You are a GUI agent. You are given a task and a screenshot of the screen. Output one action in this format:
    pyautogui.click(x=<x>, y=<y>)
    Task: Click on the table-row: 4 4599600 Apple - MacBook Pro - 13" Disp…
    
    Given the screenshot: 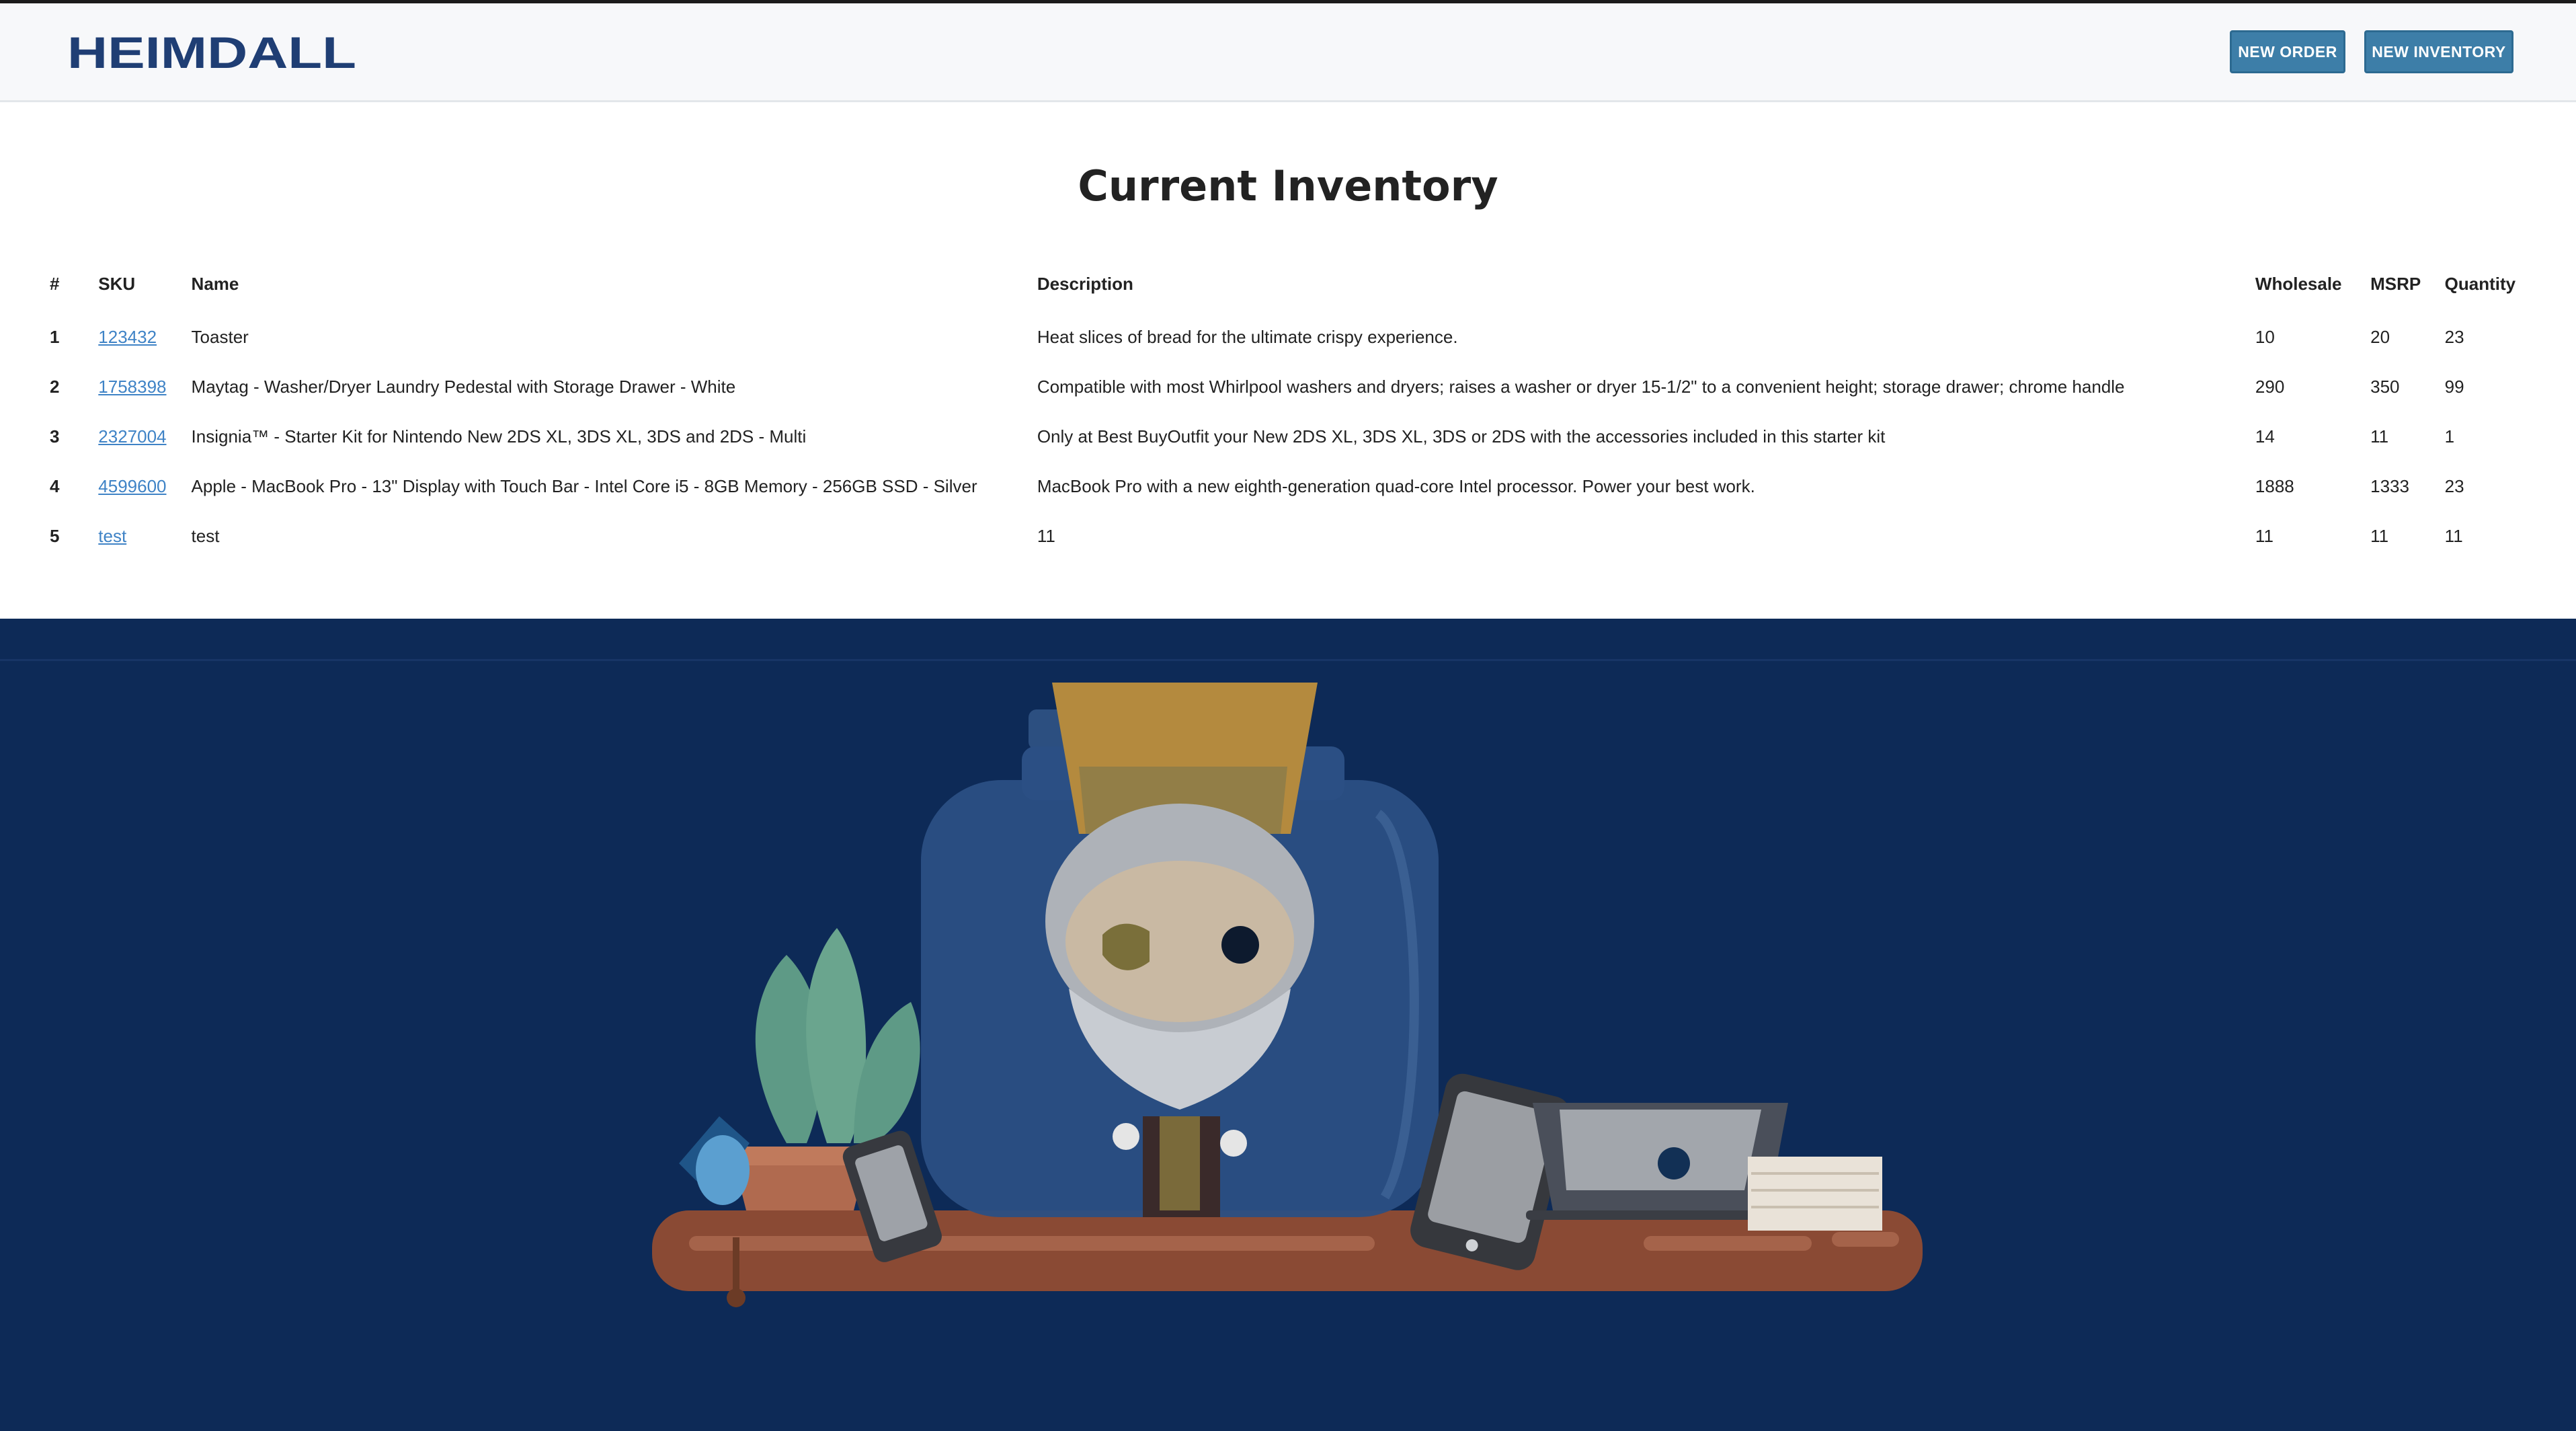 What is the action you would take?
    pyautogui.click(x=1284, y=486)
    